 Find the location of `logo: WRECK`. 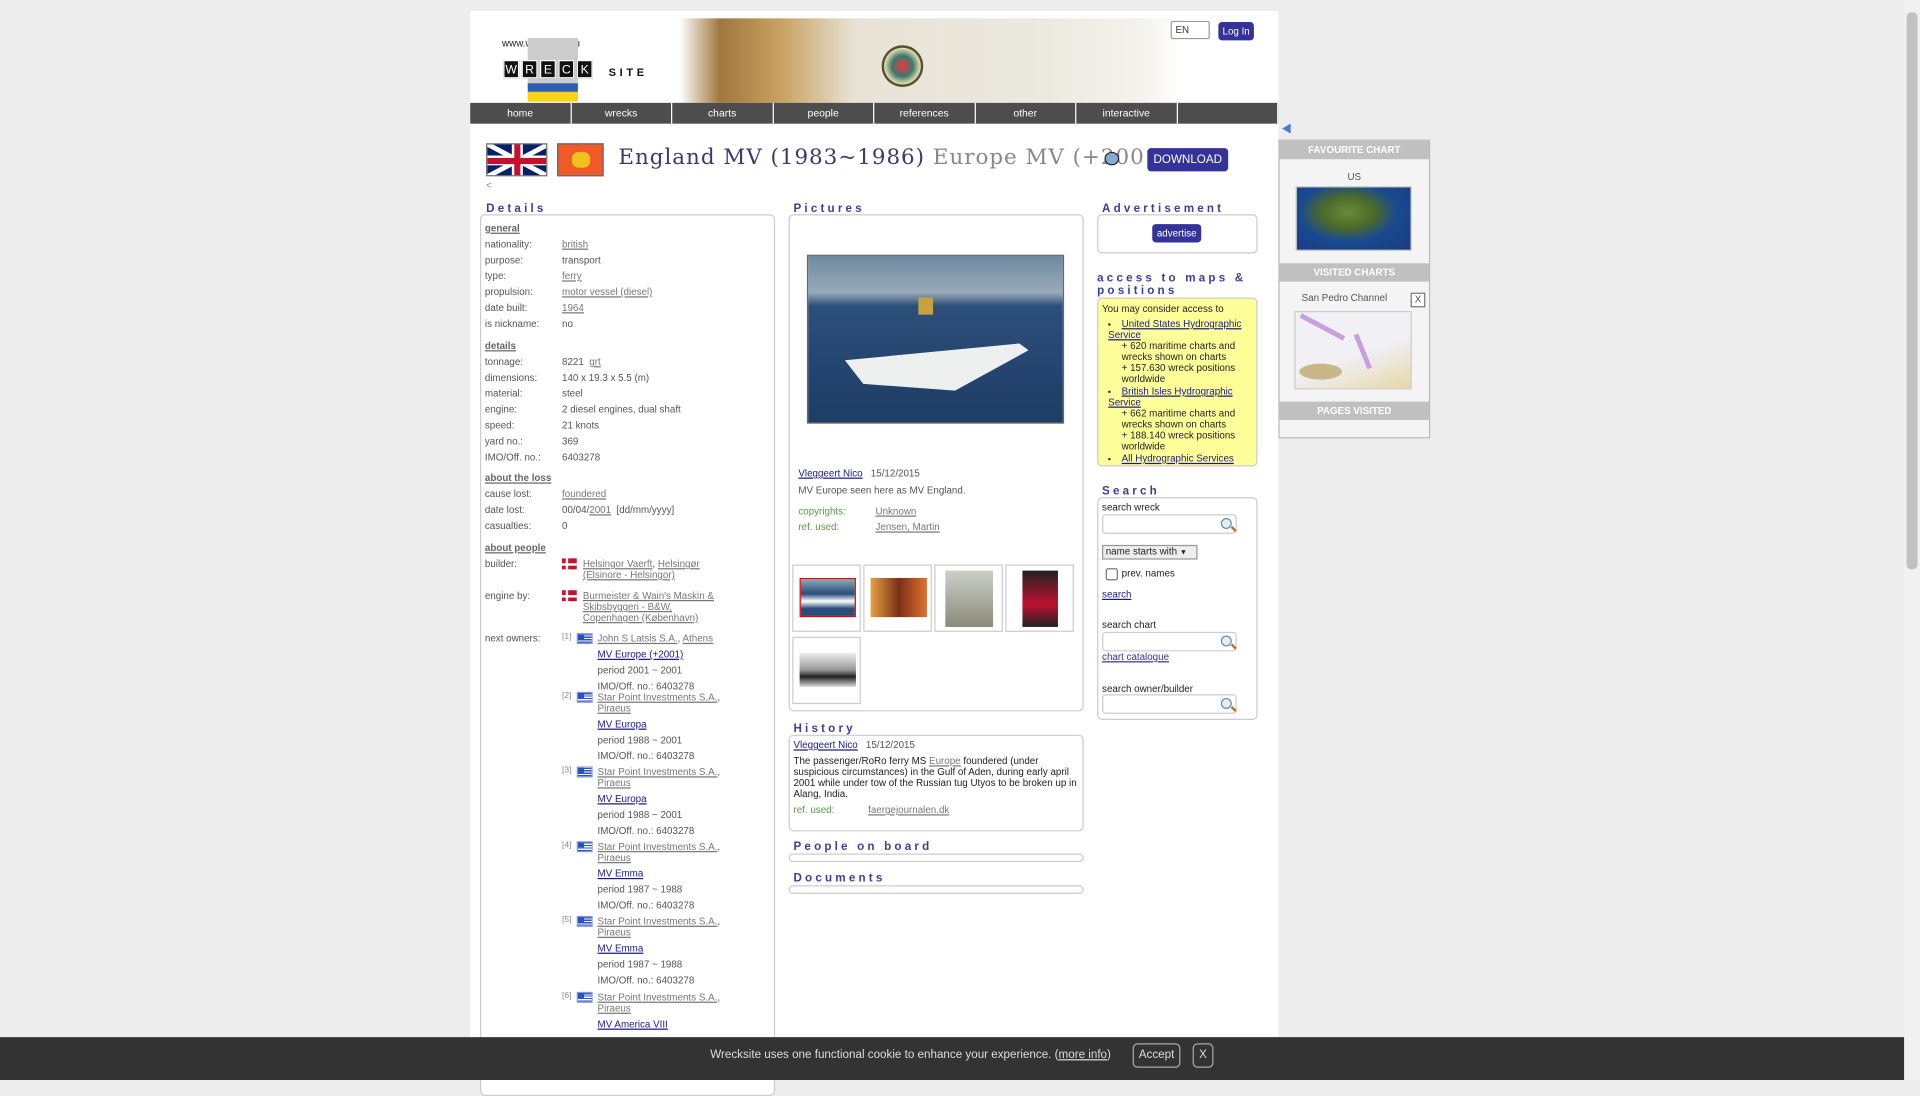

logo: WRECK is located at coordinates (548, 69).